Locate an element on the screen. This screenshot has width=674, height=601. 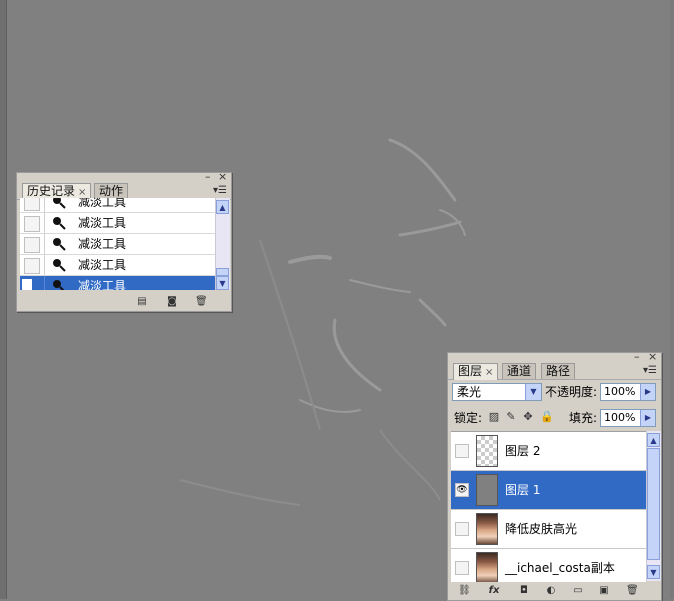
tab-paths: 路径 is located at coordinates (558, 371).